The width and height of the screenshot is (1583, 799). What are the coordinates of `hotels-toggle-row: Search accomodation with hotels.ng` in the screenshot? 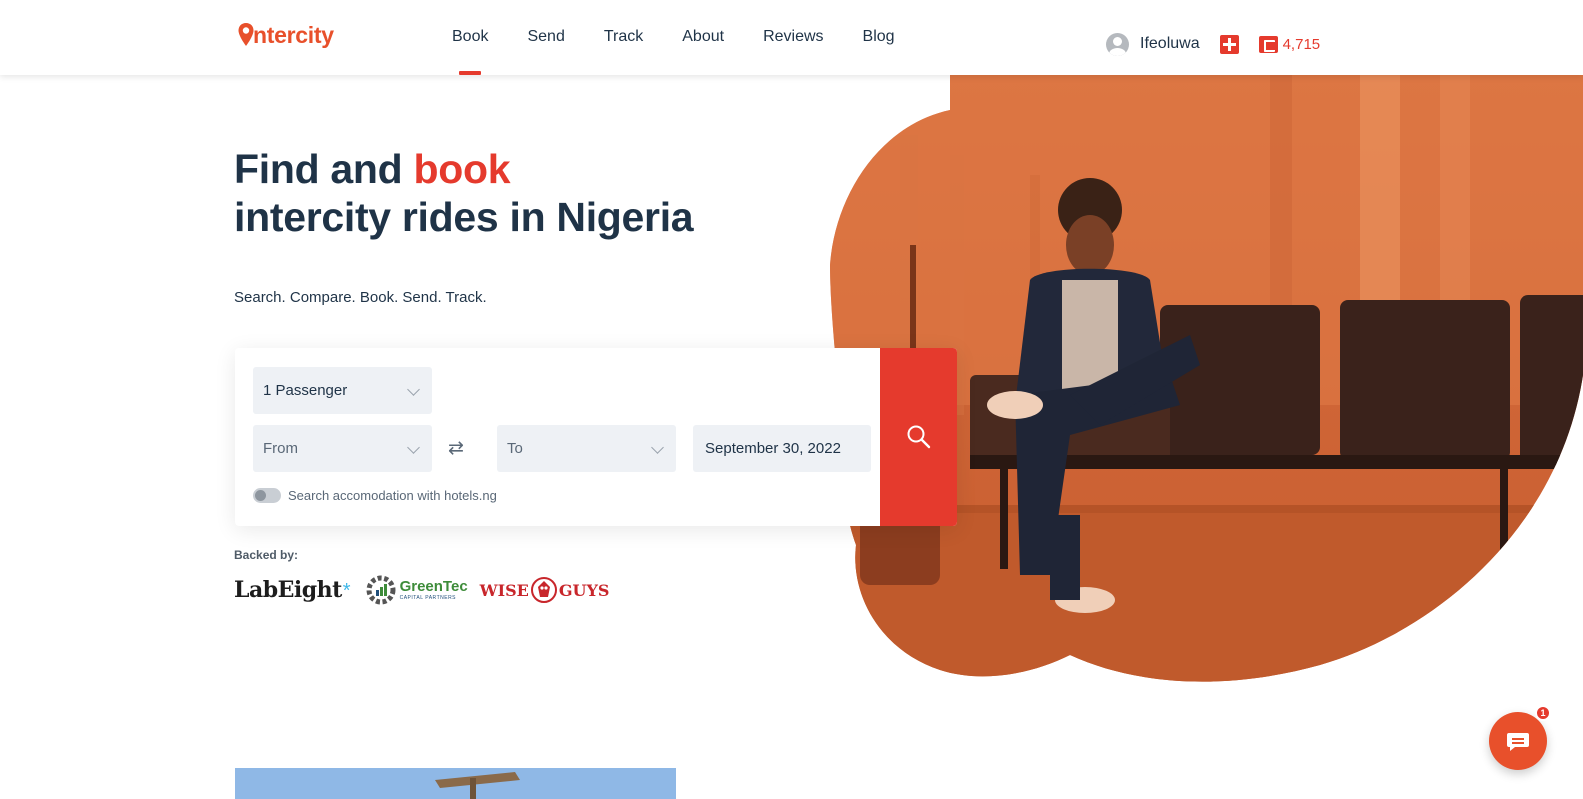 It's located at (375, 495).